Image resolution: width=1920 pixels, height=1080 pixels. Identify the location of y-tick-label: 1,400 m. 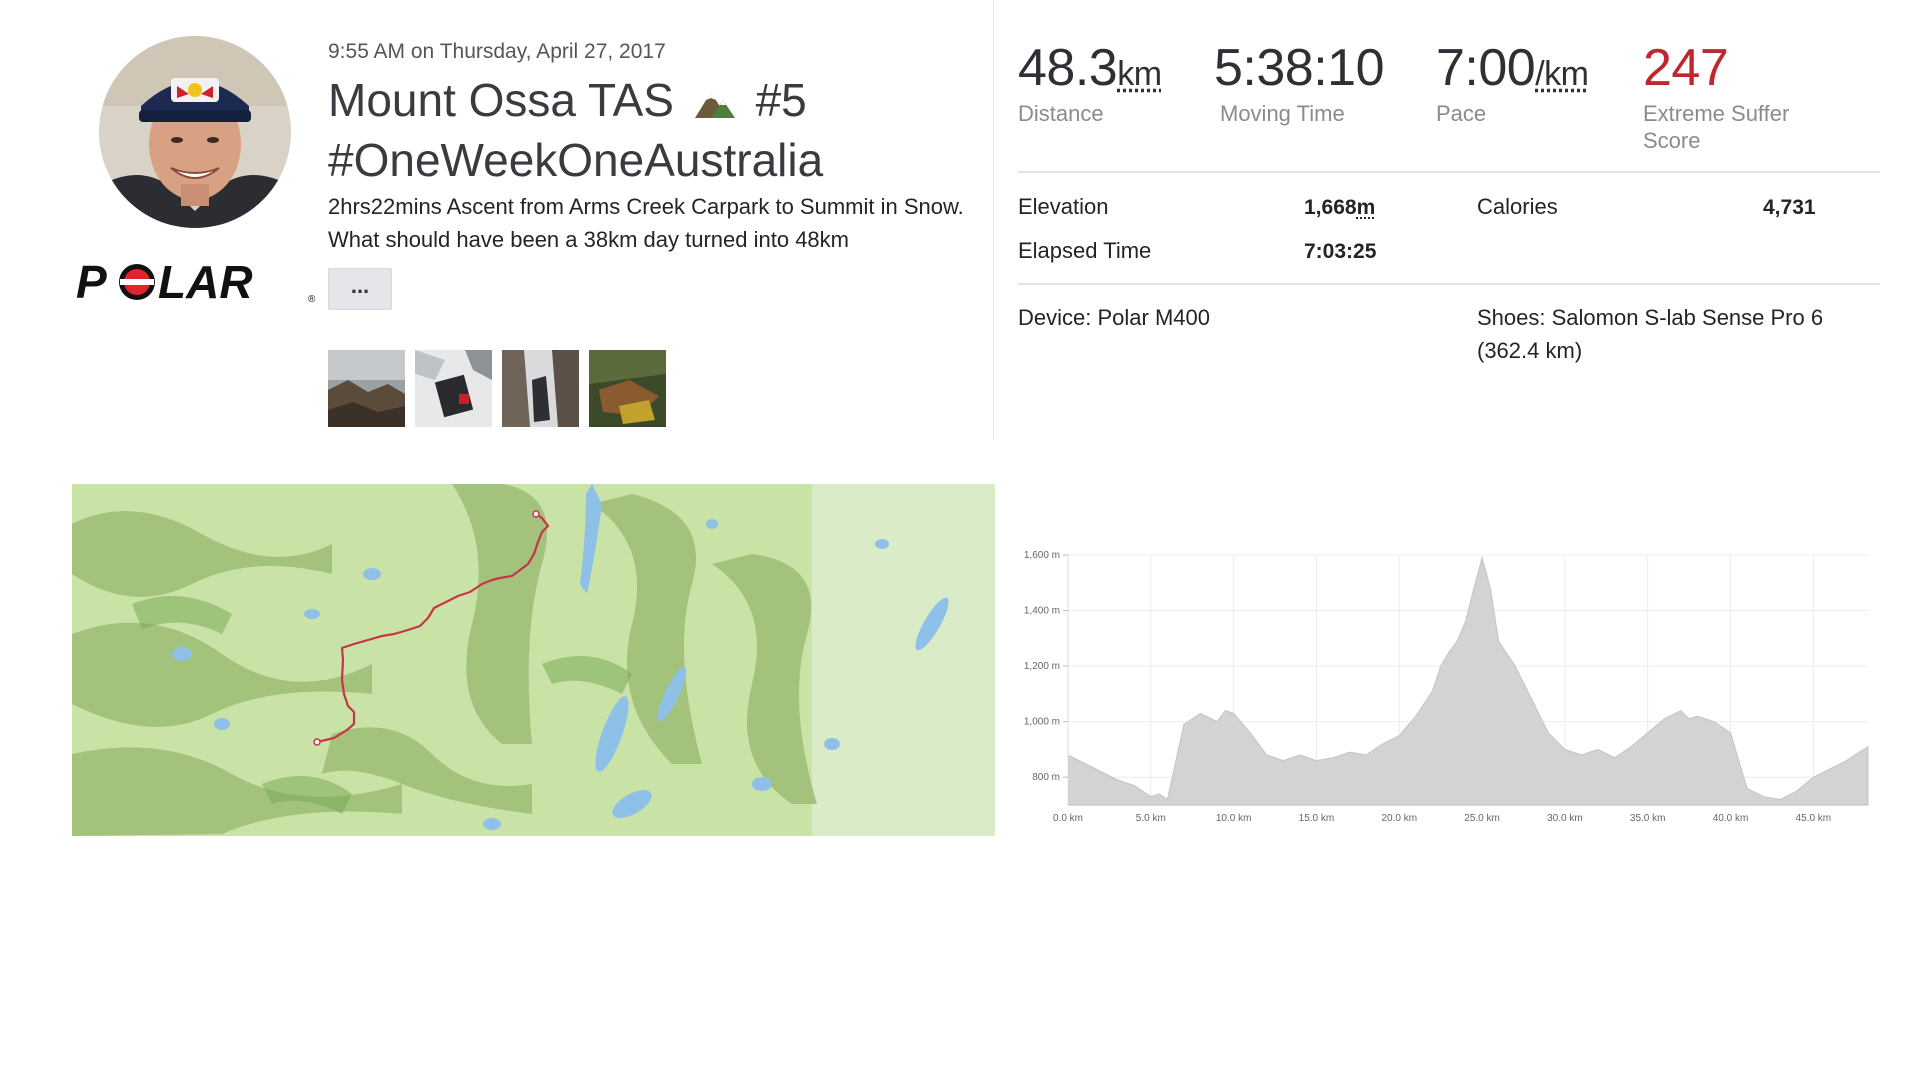
(1042, 611).